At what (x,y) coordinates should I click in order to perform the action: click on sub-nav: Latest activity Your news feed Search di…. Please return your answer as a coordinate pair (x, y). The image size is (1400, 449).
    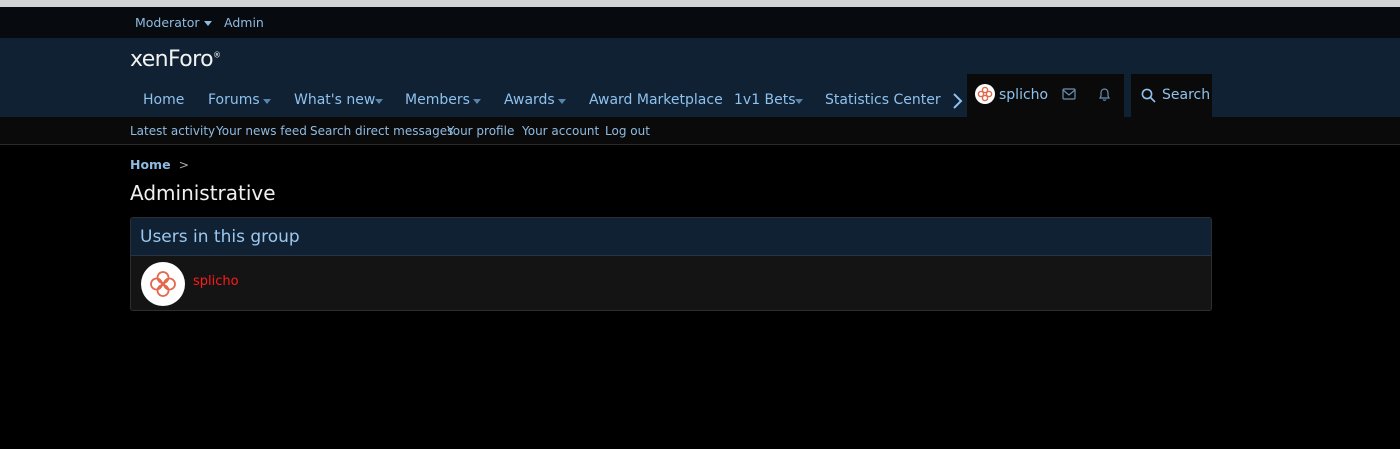
    Looking at the image, I should click on (700, 131).